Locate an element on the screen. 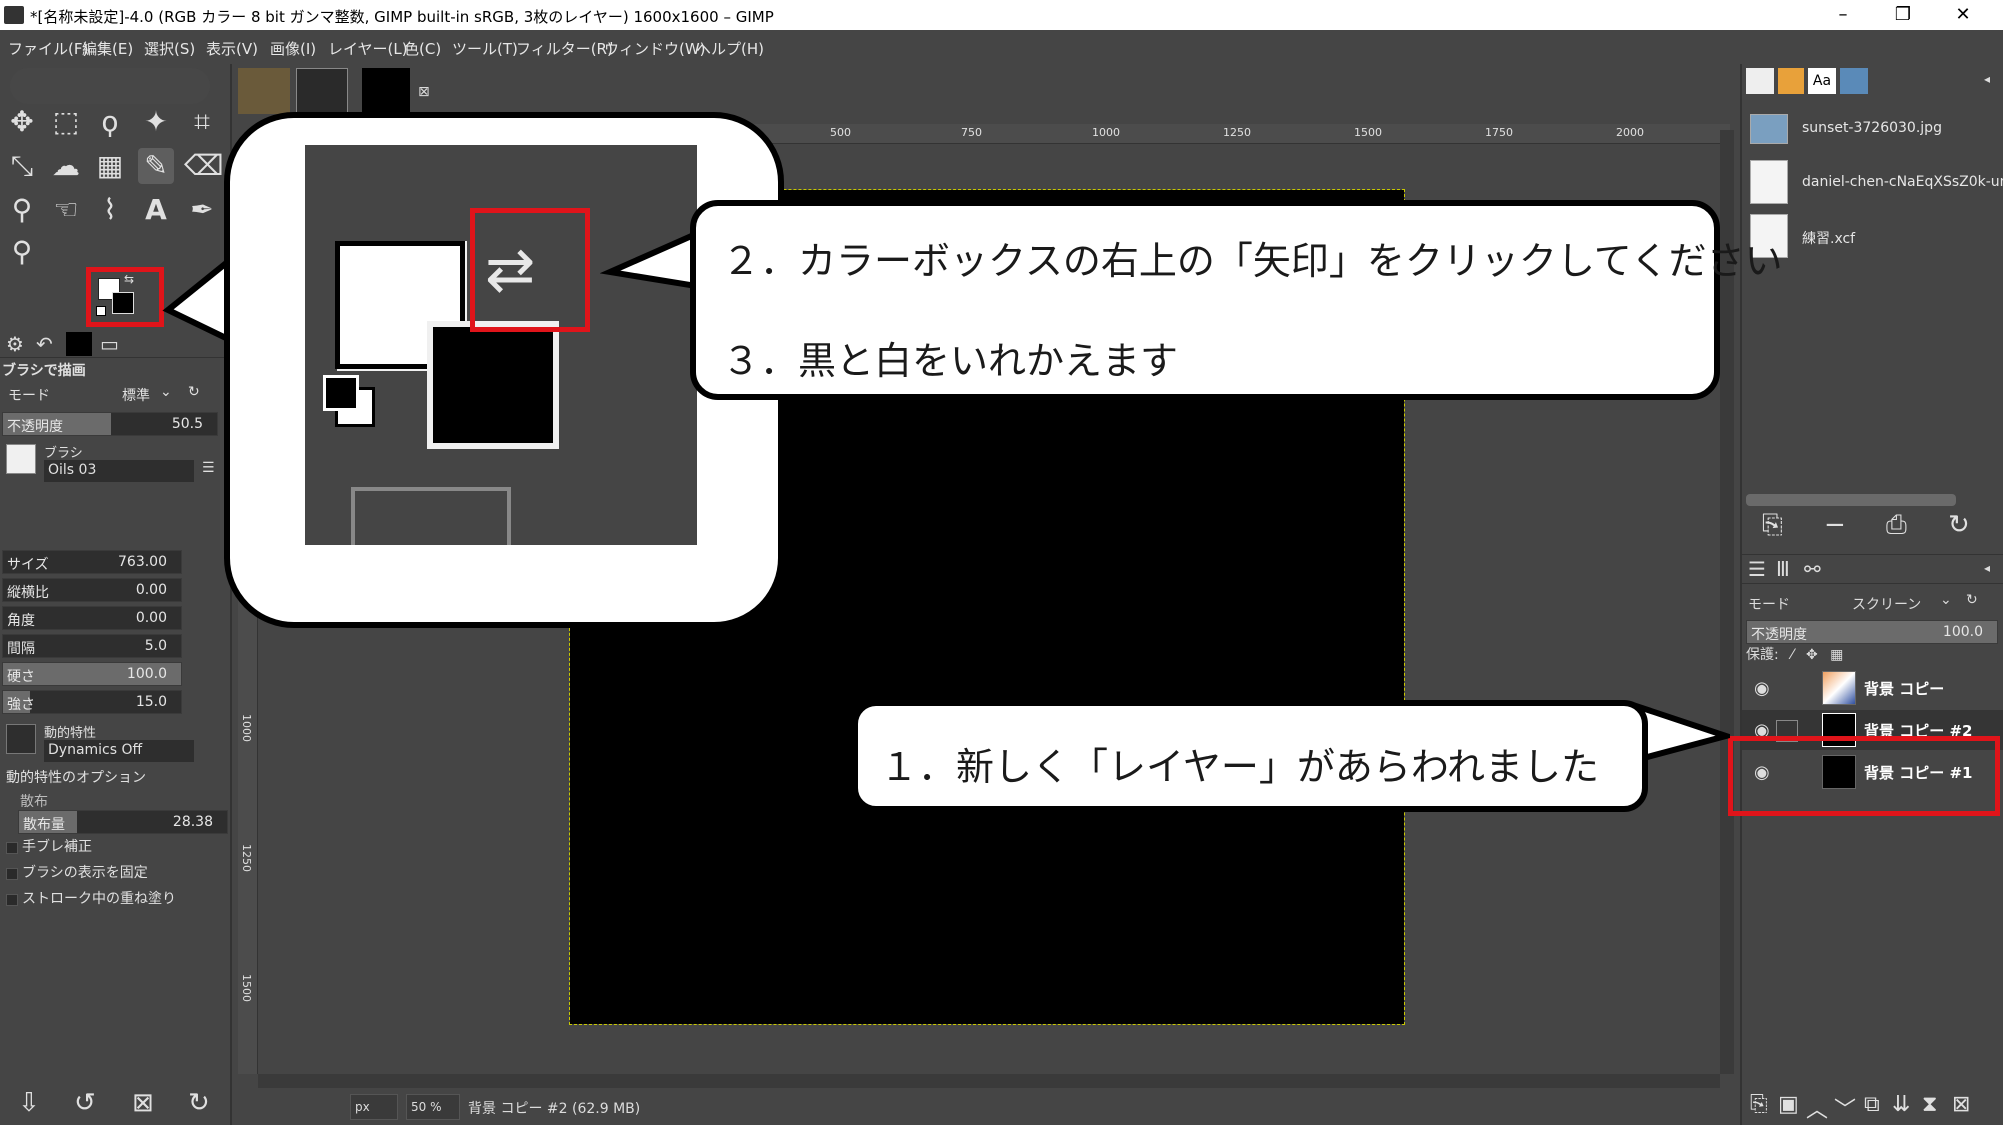 The height and width of the screenshot is (1125, 2003). restore-options-icon: ↺ is located at coordinates (85, 1103).